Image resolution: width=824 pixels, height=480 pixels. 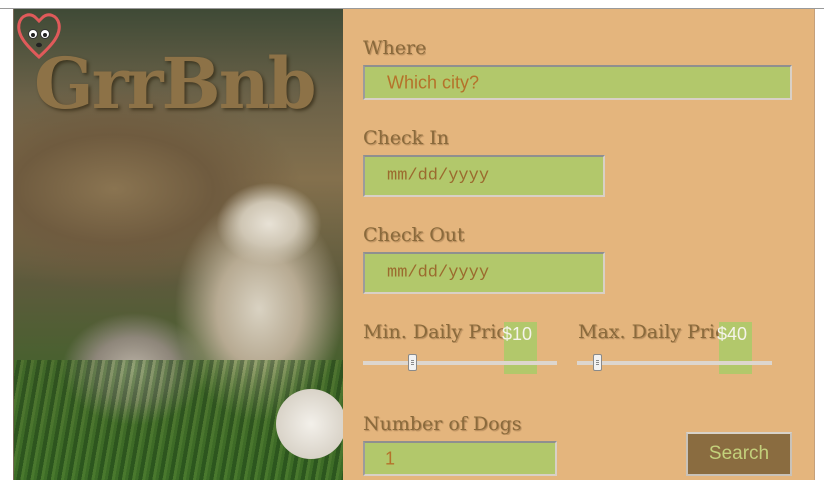 What do you see at coordinates (406, 138) in the screenshot?
I see `checkin-label: Check In` at bounding box center [406, 138].